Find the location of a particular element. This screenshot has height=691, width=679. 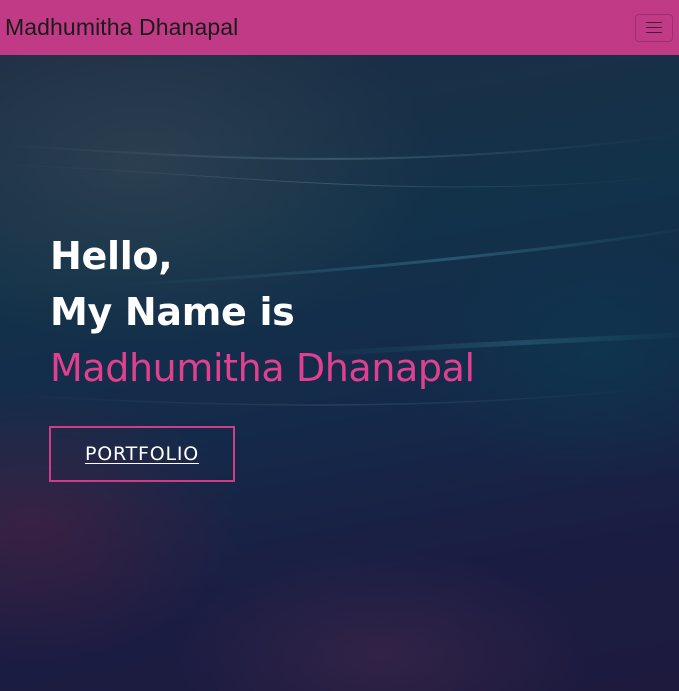

hero-greeting: Hello, is located at coordinates (111, 256).